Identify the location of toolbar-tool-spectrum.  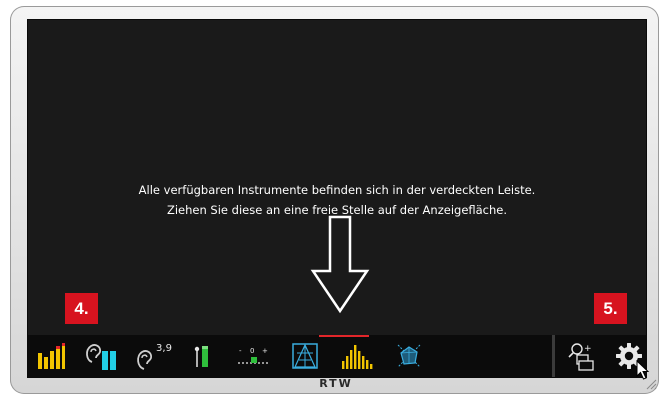
(357, 356).